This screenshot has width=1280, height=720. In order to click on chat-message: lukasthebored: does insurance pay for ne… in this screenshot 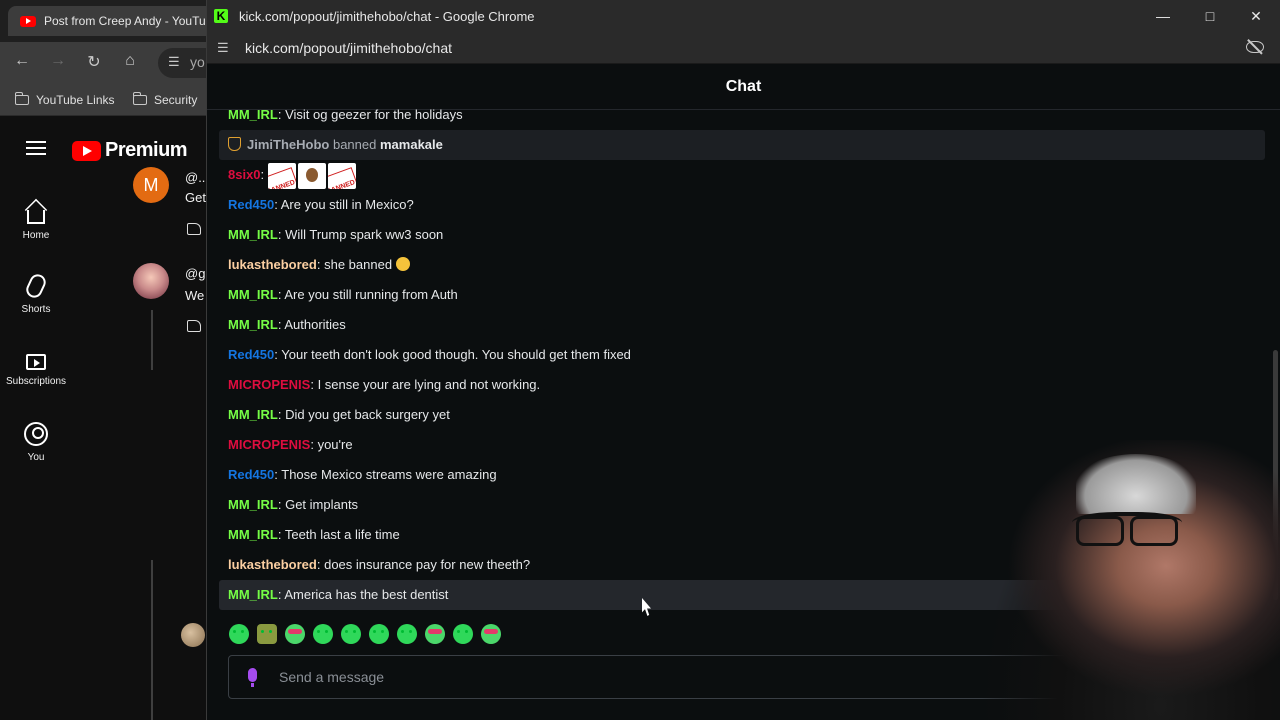, I will do `click(742, 565)`.